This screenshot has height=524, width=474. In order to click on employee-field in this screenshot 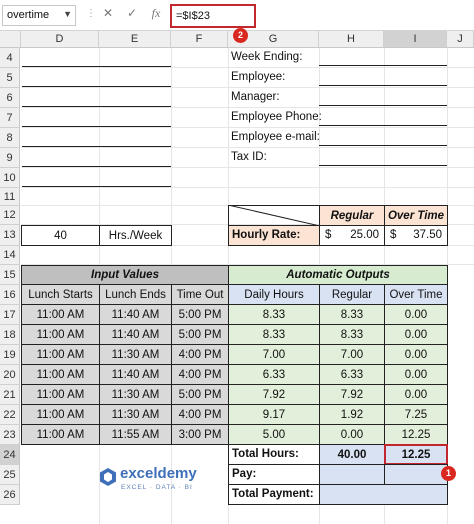, I will do `click(383, 85)`.